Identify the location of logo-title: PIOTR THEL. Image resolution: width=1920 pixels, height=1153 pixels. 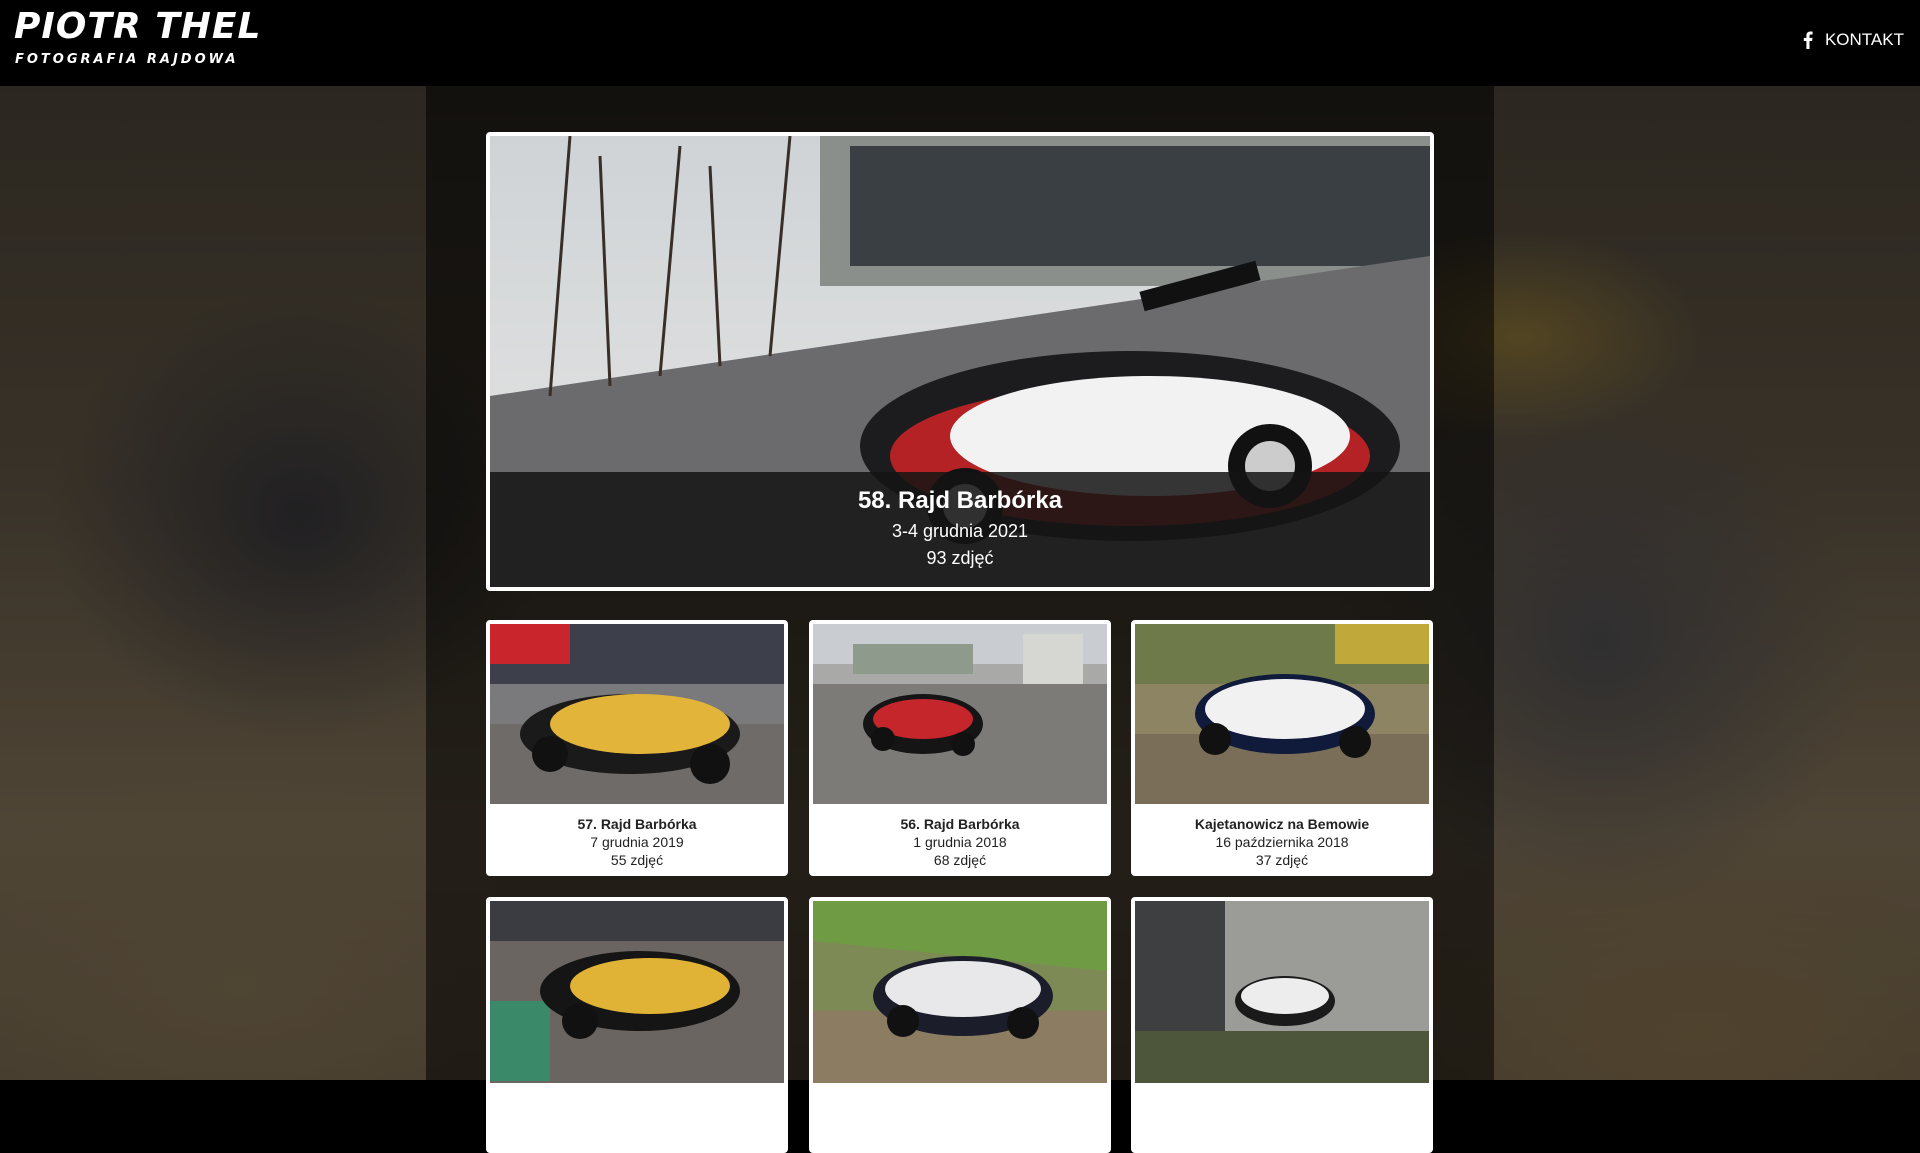
(137, 26).